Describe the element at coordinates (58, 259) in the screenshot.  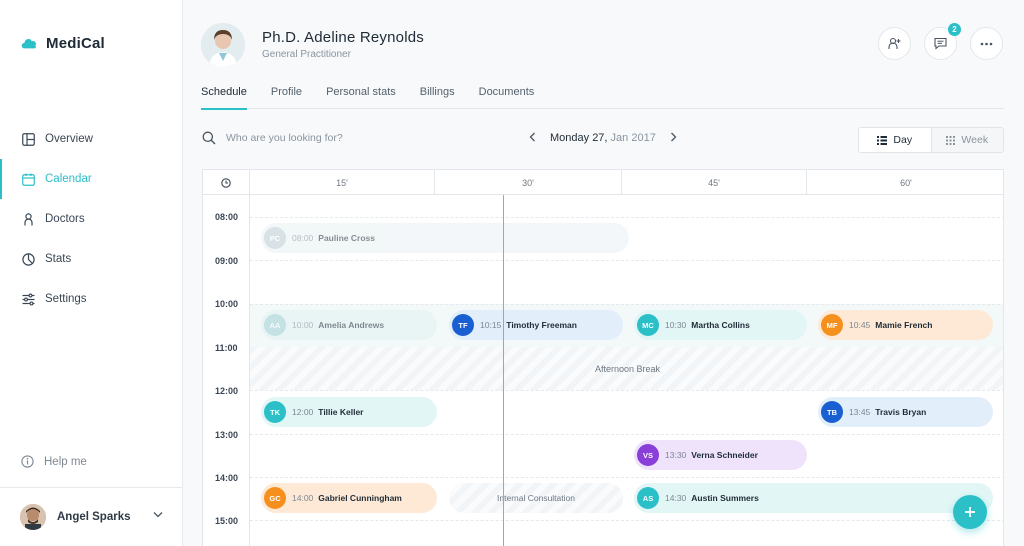
I see `sidebar-item-label: Stats` at that location.